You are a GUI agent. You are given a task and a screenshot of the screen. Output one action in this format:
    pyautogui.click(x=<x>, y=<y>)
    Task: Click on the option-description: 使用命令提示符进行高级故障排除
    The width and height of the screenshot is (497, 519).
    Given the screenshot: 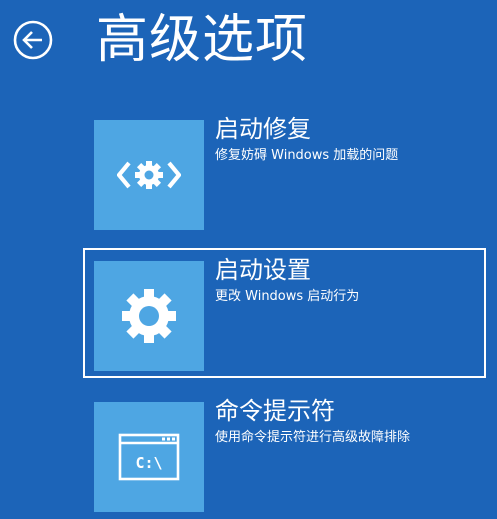 What is the action you would take?
    pyautogui.click(x=313, y=437)
    